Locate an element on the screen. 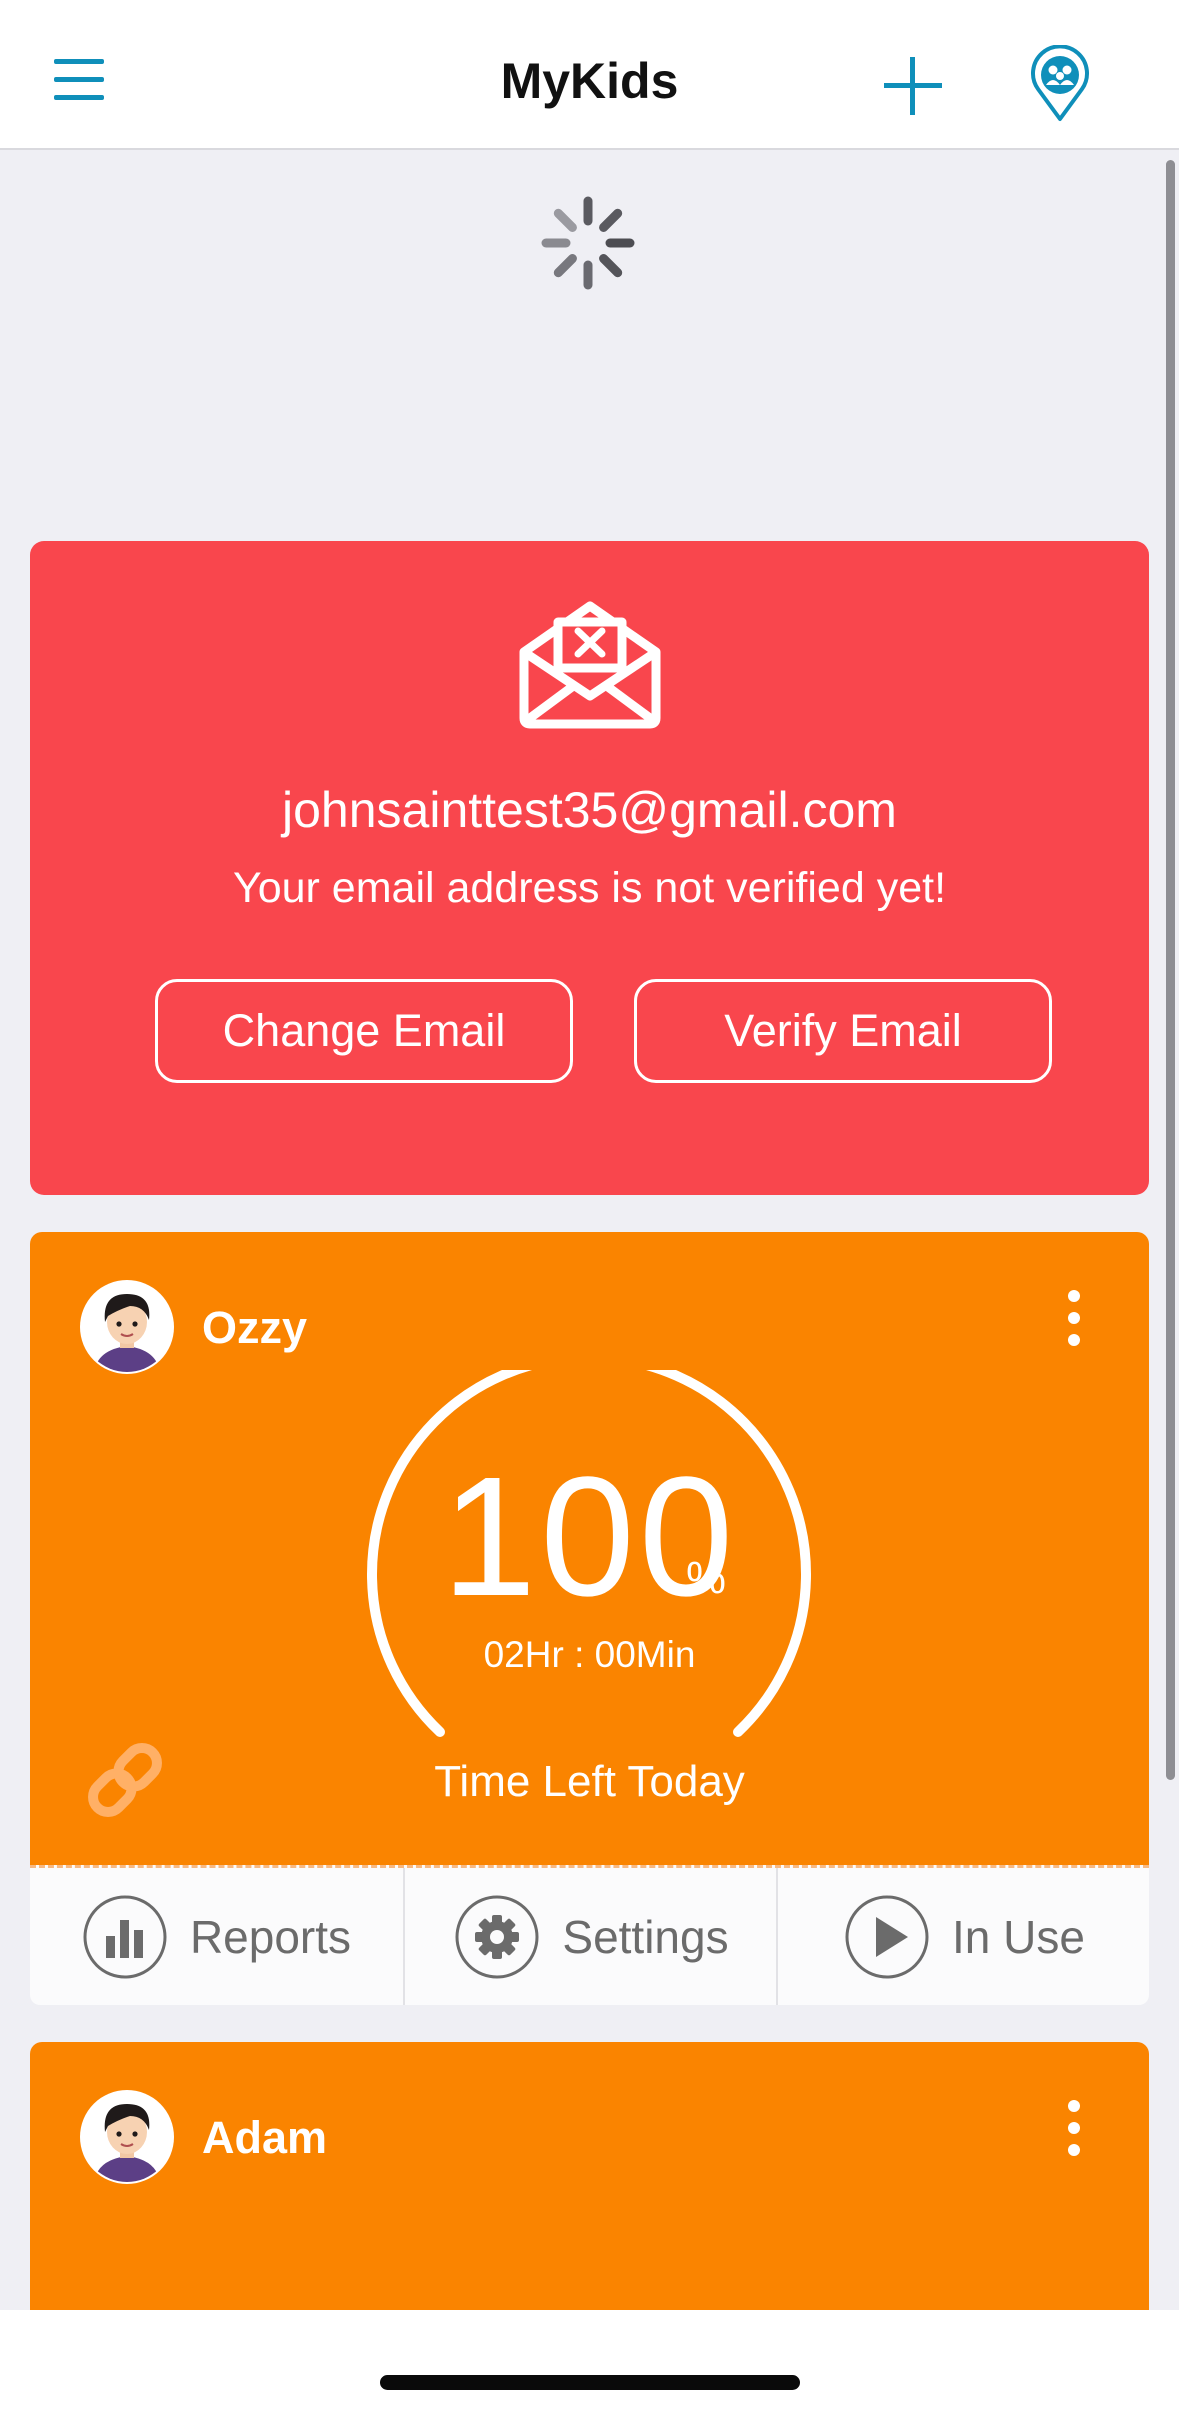 This screenshot has height=2414, width=1179. change-email-button: Change Email is located at coordinates (364, 1031).